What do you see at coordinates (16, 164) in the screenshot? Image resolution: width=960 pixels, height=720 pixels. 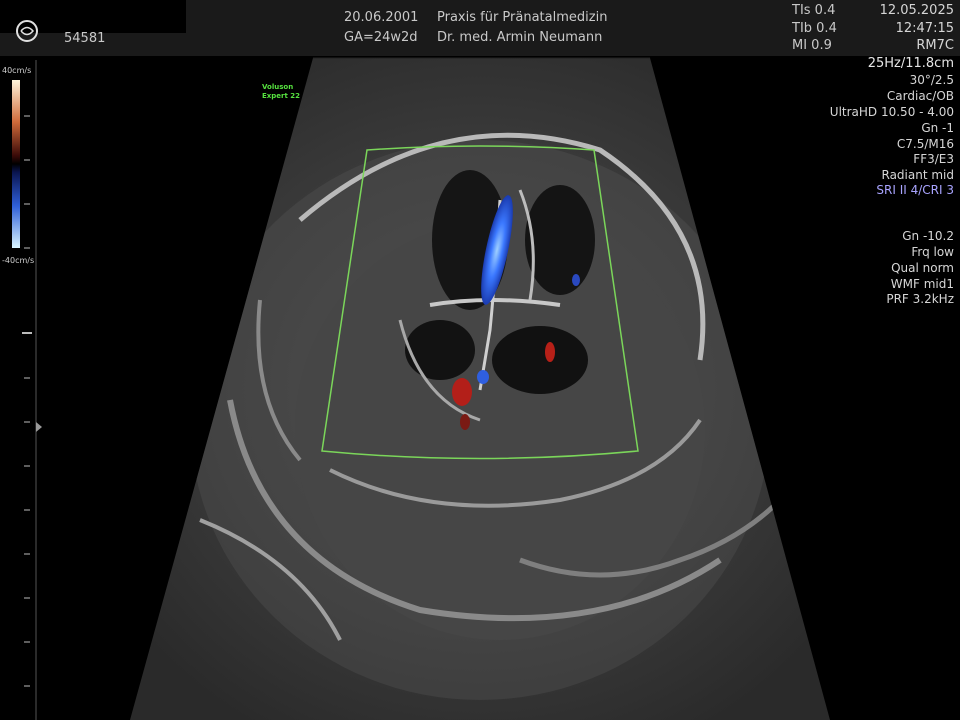 I see `color-scale-bar` at bounding box center [16, 164].